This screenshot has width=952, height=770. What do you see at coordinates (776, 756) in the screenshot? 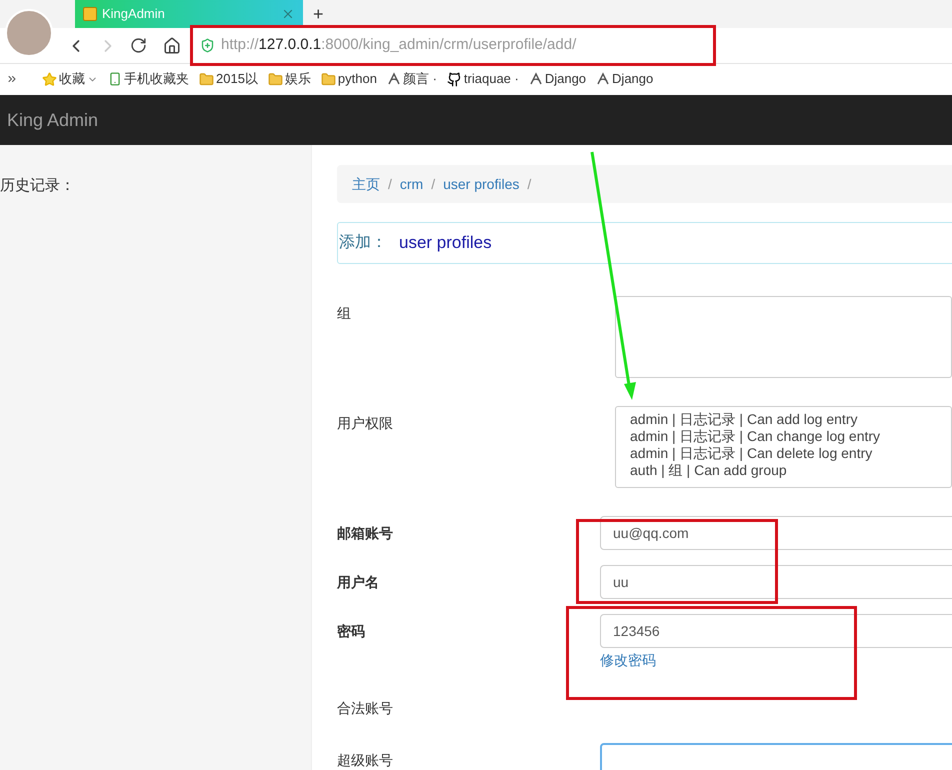
I see `text-input` at bounding box center [776, 756].